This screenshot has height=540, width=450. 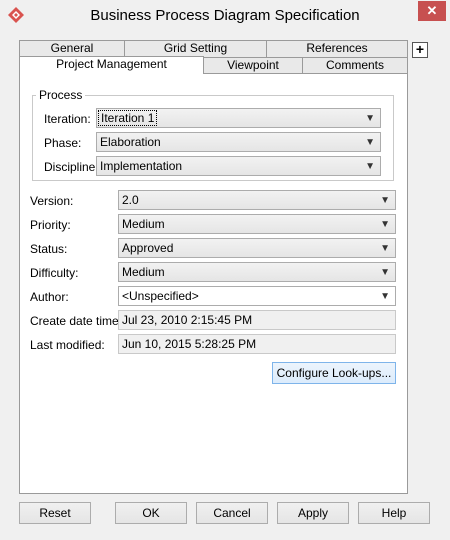 I want to click on plus-icon: +, so click(x=420, y=49).